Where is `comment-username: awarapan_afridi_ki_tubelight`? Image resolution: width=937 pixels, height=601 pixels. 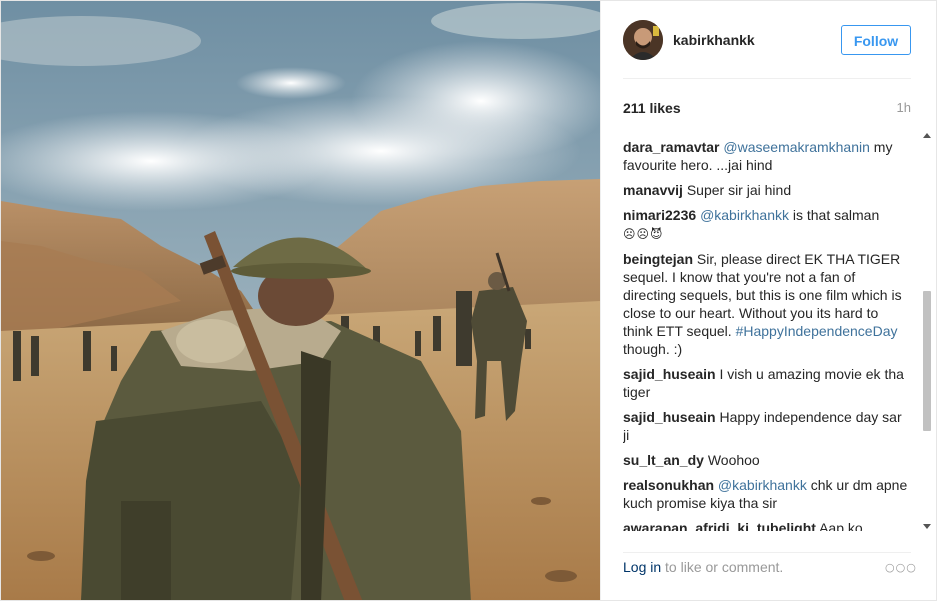
comment-username: awarapan_afridi_ki_tubelight is located at coordinates (719, 525).